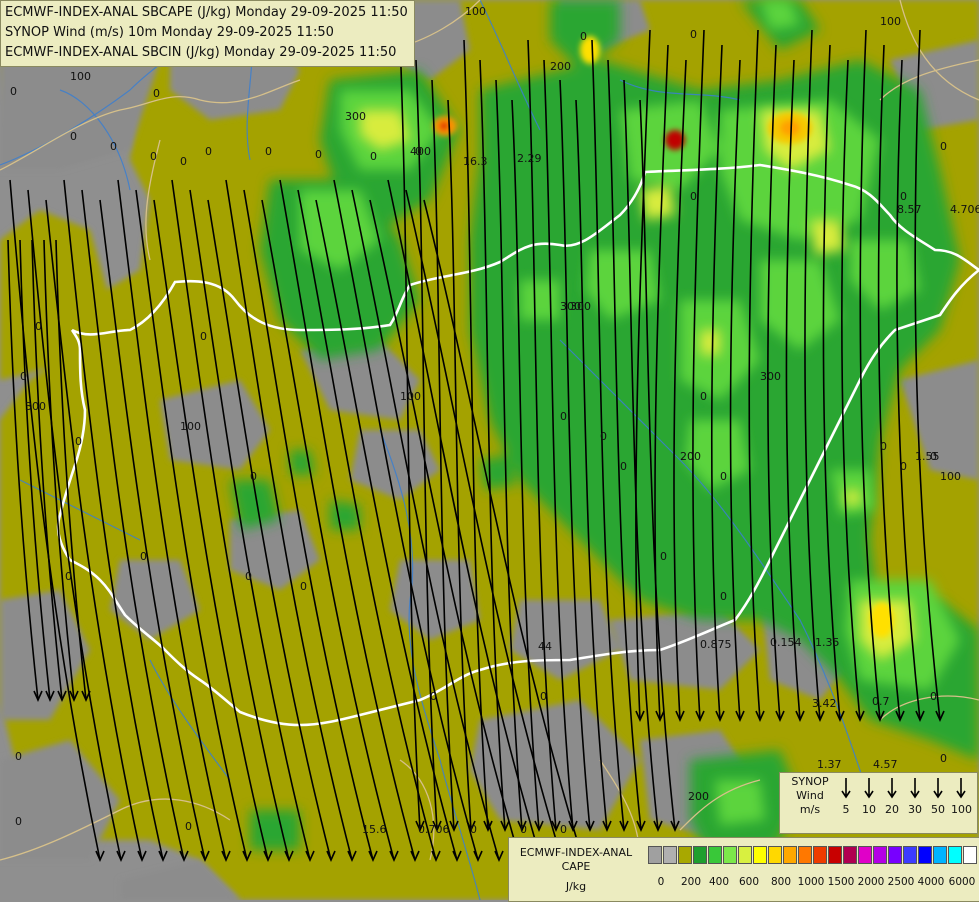 The width and height of the screenshot is (979, 902). I want to click on wind-legend-speed: 30, so click(915, 809).